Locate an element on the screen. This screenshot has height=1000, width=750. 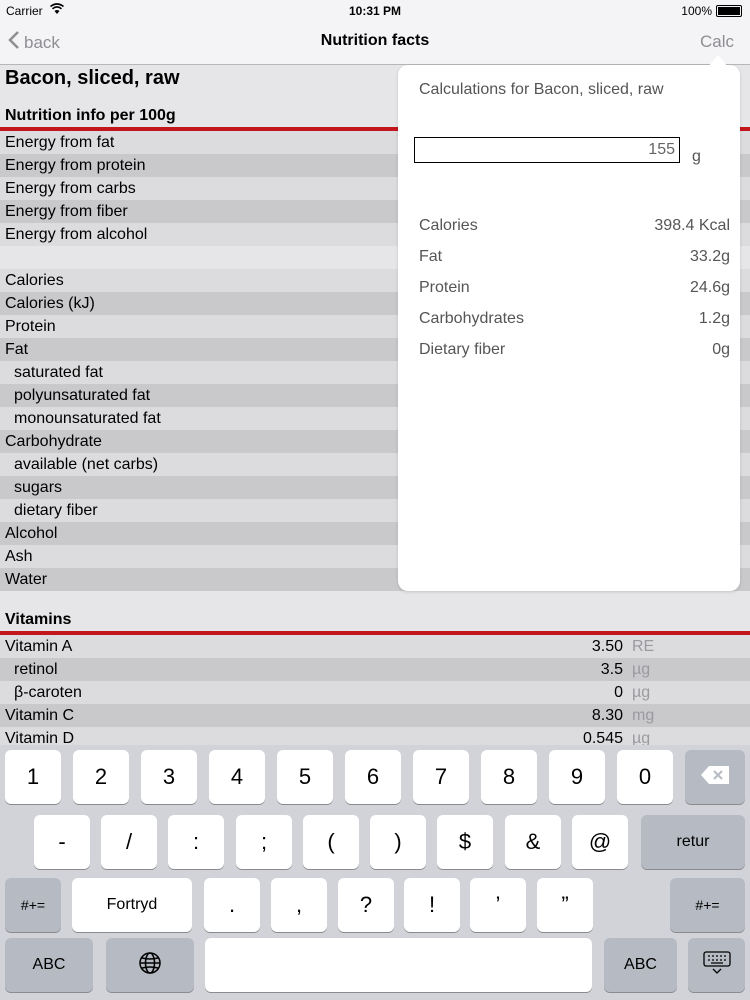
symbols-key-left: #+= is located at coordinates (33, 905).